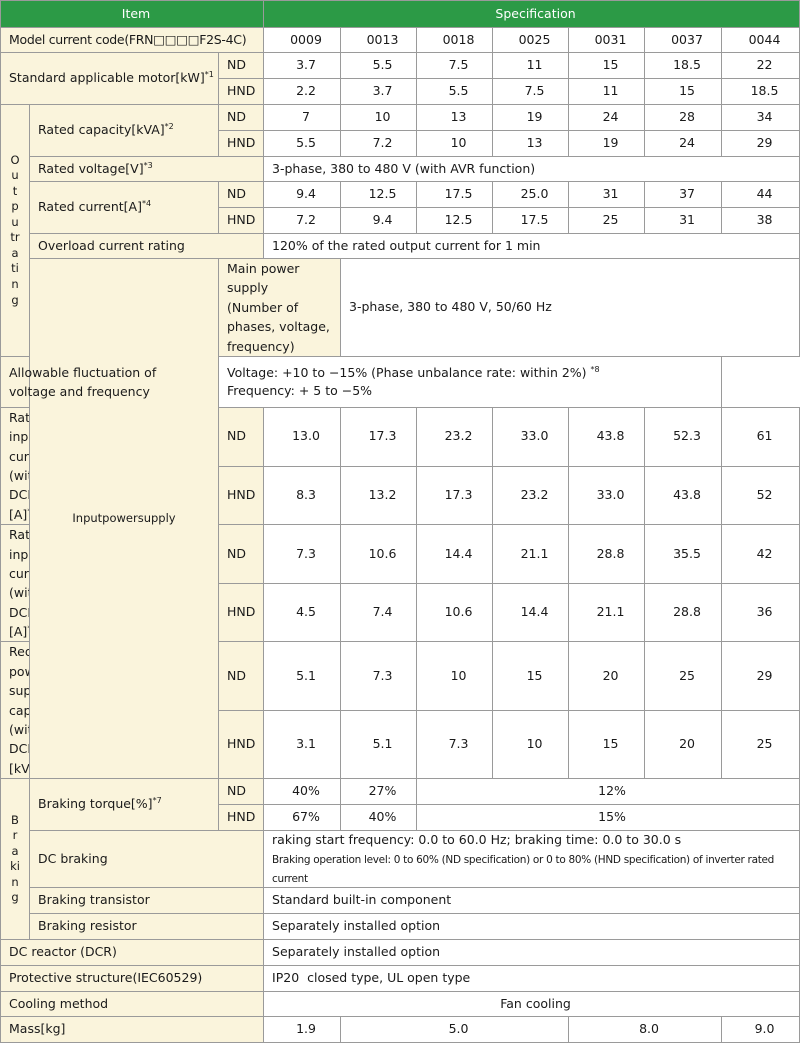  I want to click on input-dcr-nd-value: 10.6, so click(379, 554).